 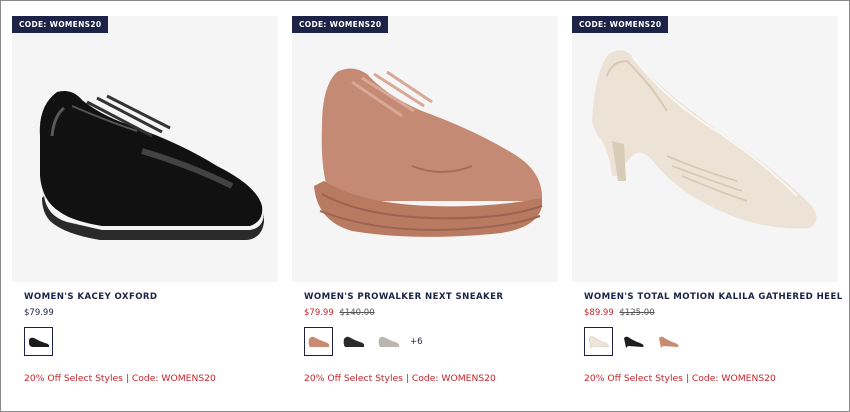 I want to click on original-price: $125.00, so click(x=637, y=313).